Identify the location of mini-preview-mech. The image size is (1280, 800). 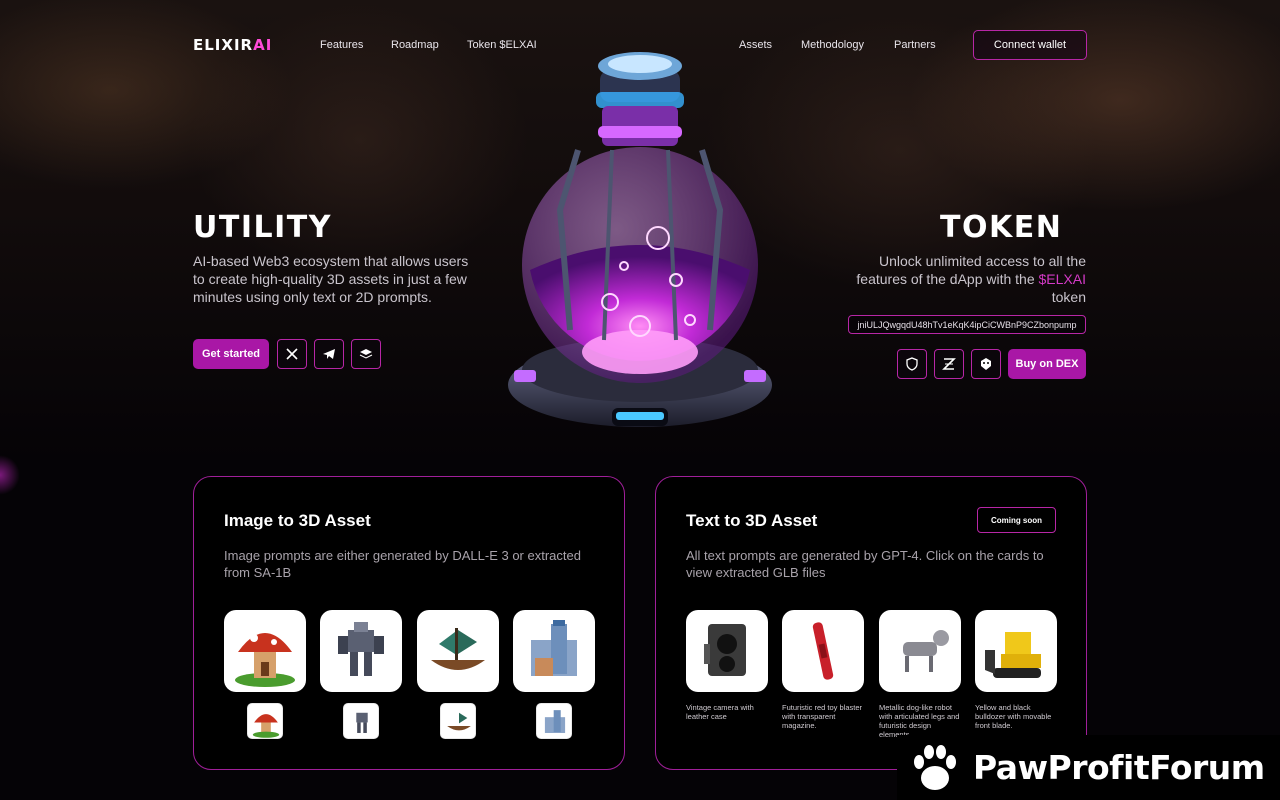
(361, 721).